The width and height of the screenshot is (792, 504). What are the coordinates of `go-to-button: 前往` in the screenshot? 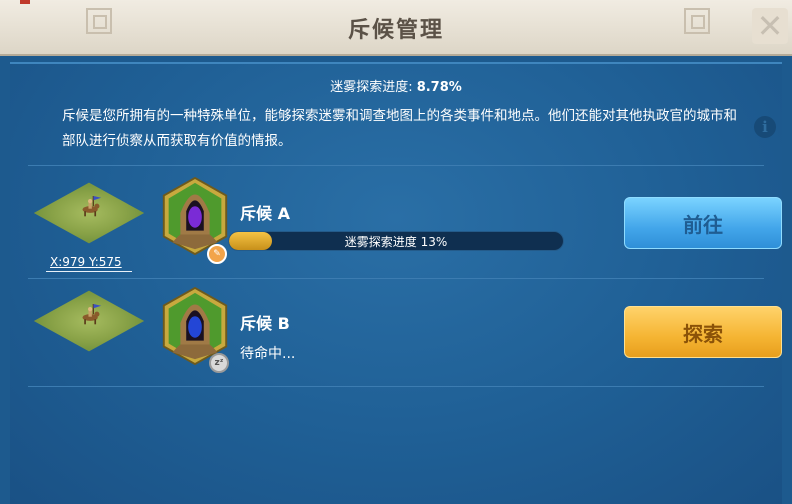 It's located at (703, 223).